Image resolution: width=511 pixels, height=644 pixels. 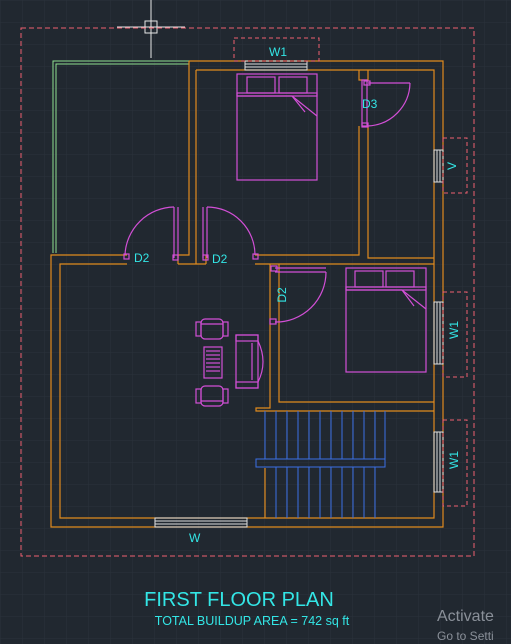 I want to click on label-v: V, so click(x=452, y=166).